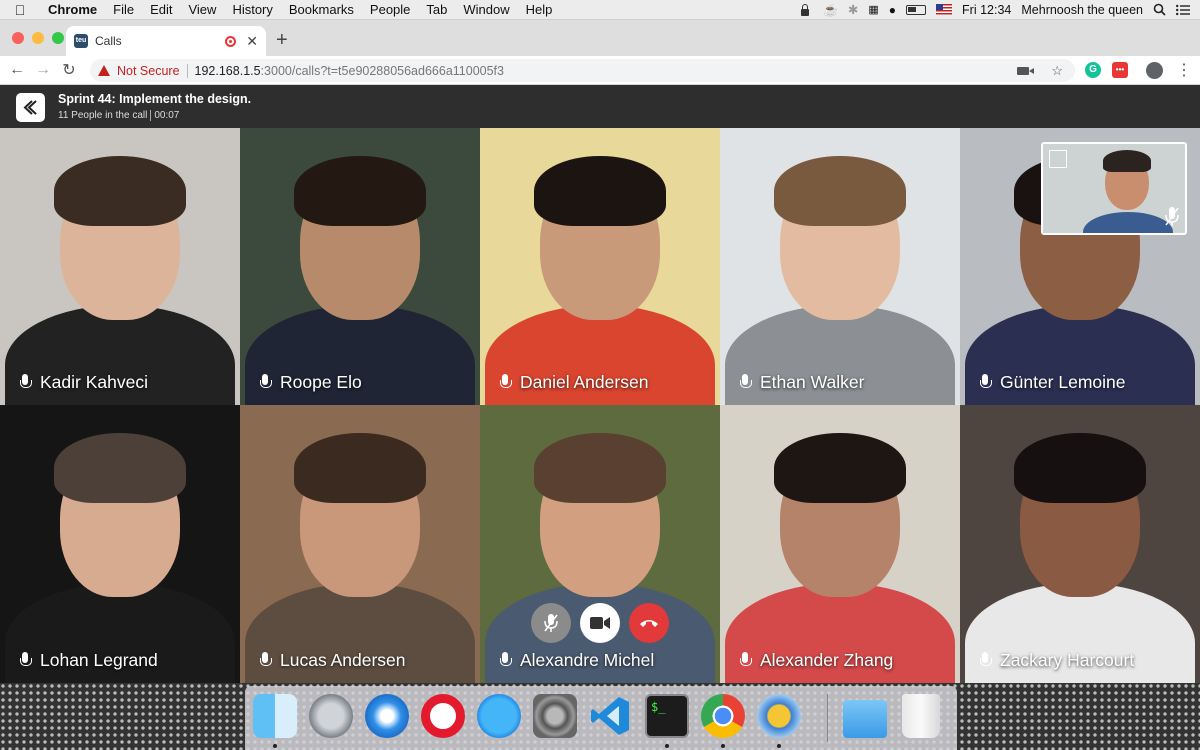 The width and height of the screenshot is (1200, 750). What do you see at coordinates (1057, 71) in the screenshot?
I see `bookmark-star-icon: ☆` at bounding box center [1057, 71].